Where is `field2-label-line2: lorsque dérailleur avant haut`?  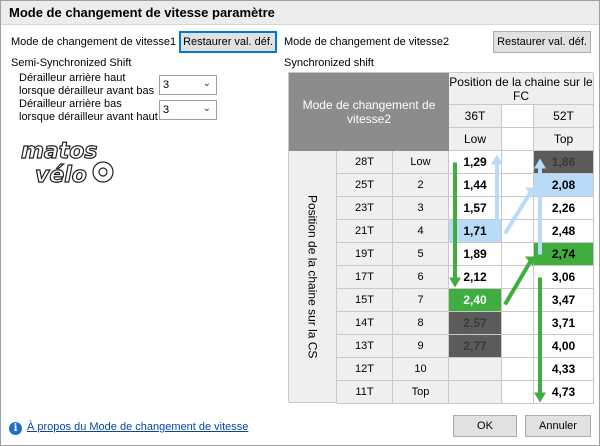
field2-label-line2: lorsque dérailleur avant haut is located at coordinates (88, 117).